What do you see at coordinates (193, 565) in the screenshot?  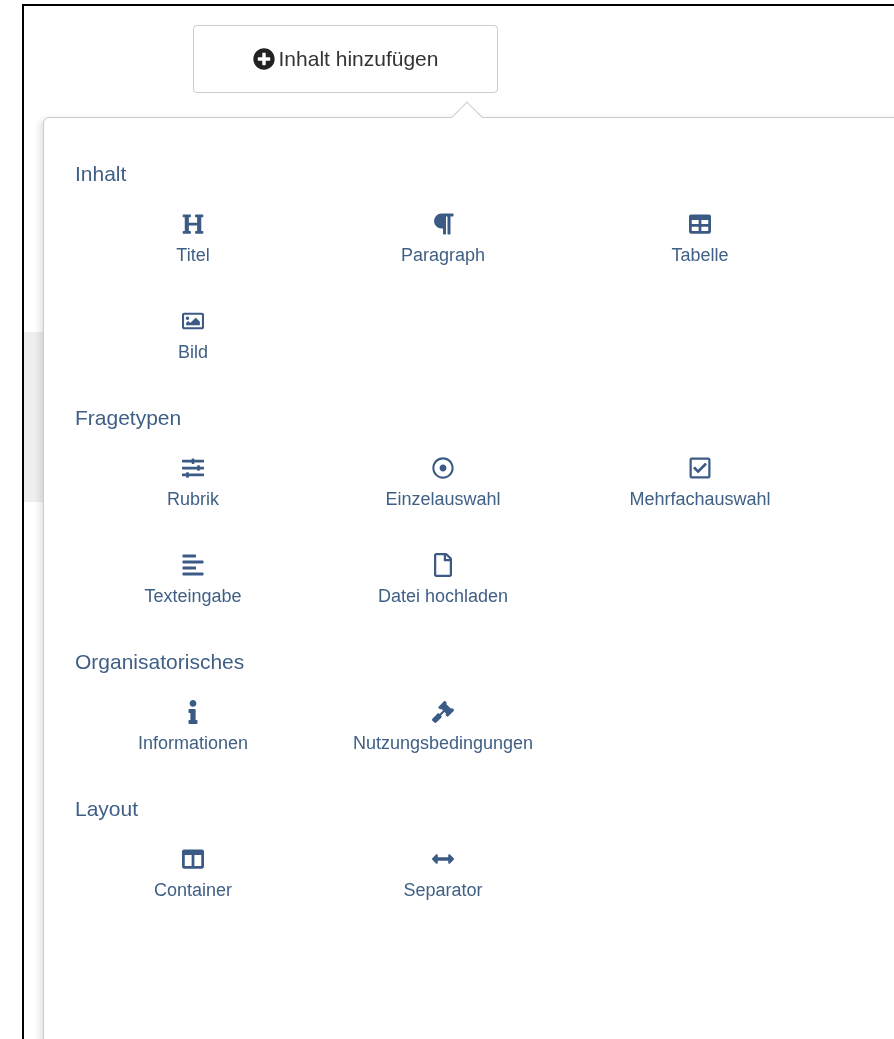 I see `text-lines-icon` at bounding box center [193, 565].